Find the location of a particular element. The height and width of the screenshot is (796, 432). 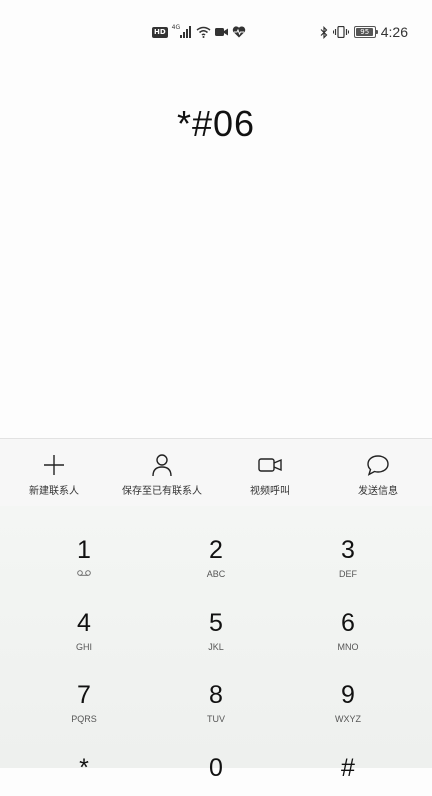

key-1: 1 is located at coordinates (84, 542).